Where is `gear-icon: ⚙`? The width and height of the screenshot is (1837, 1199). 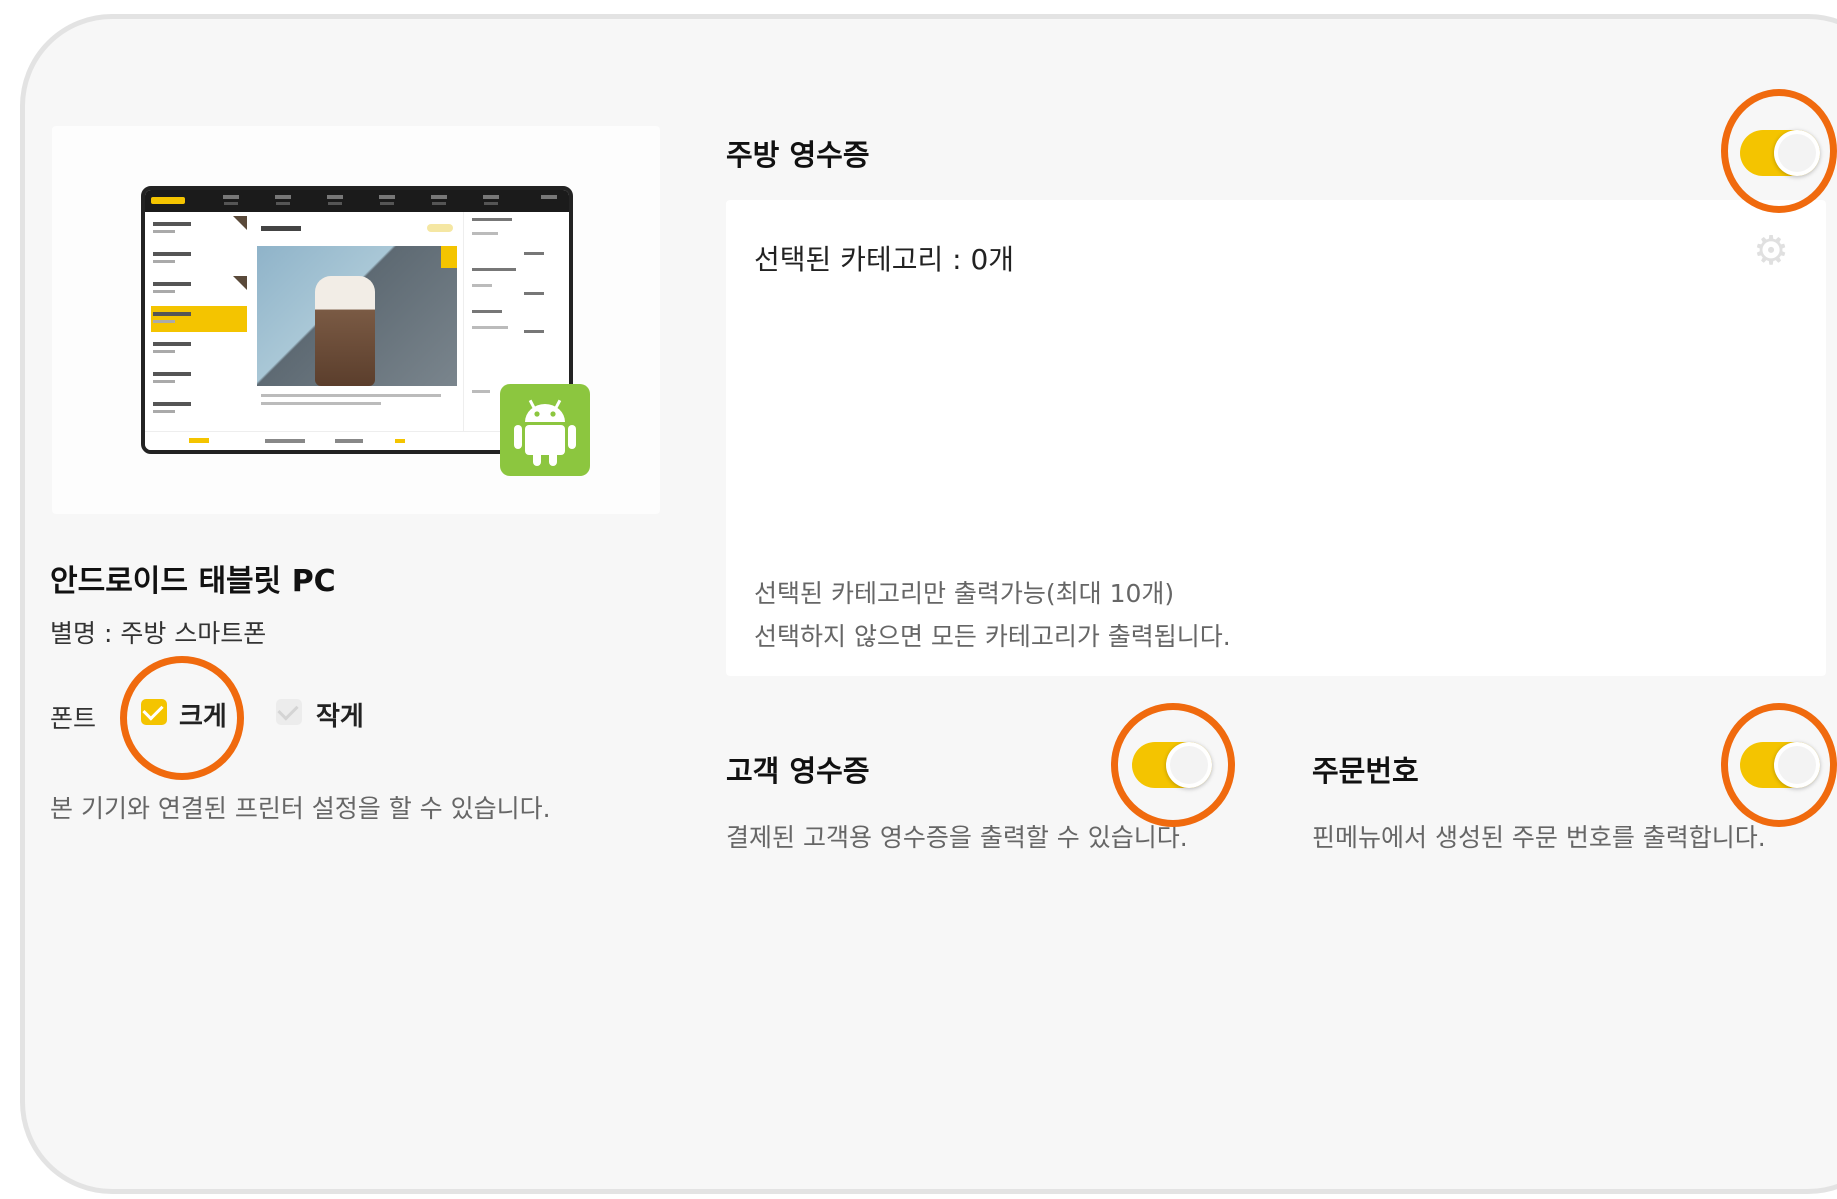
gear-icon: ⚙ is located at coordinates (1771, 251).